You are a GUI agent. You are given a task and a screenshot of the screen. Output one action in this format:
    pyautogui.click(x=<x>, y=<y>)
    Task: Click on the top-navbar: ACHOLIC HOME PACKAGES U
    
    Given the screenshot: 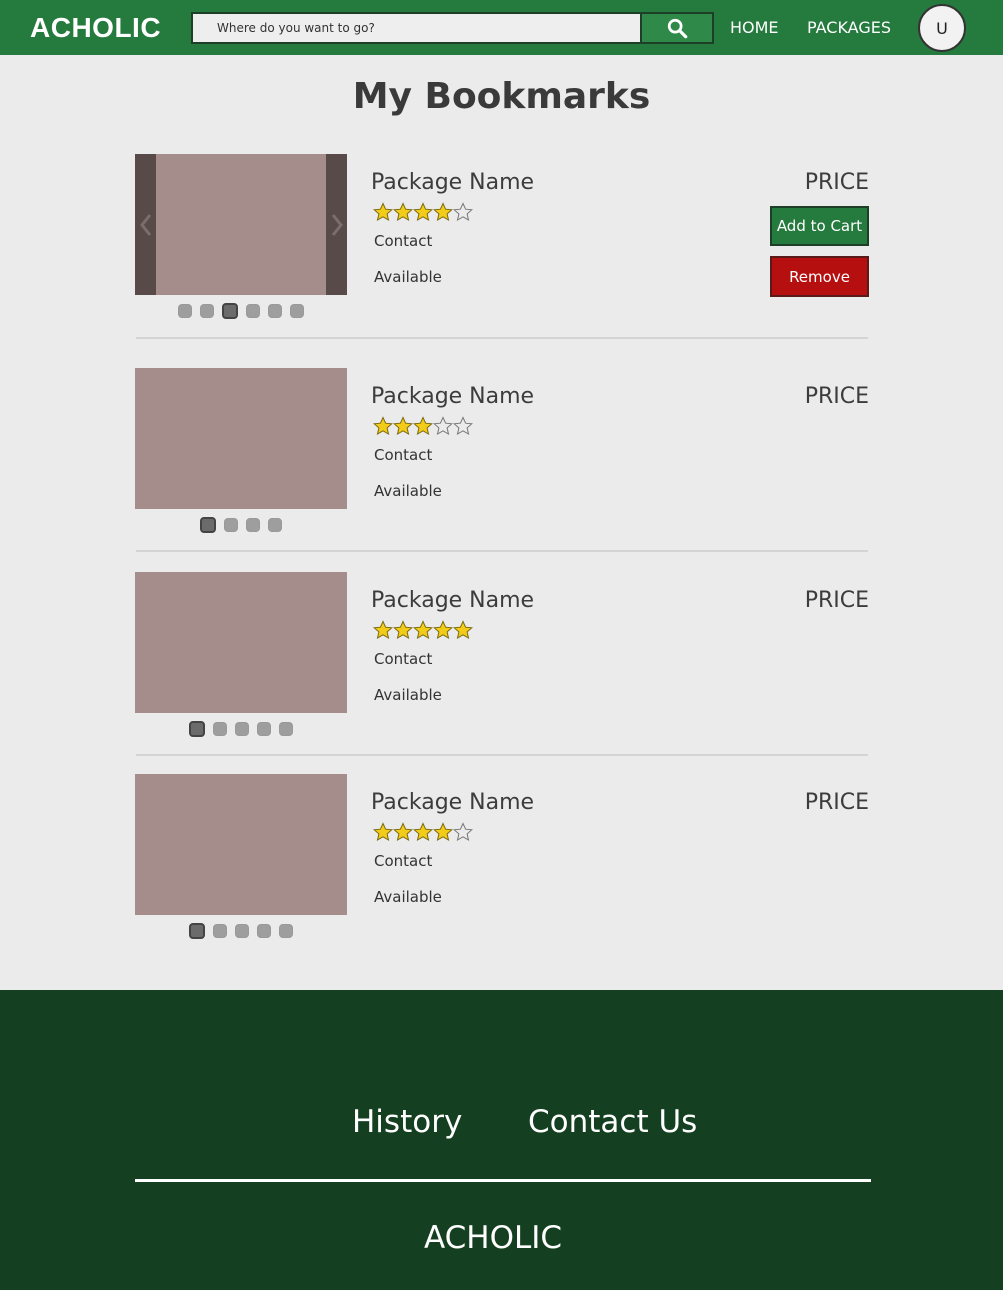 What is the action you would take?
    pyautogui.click(x=501, y=27)
    